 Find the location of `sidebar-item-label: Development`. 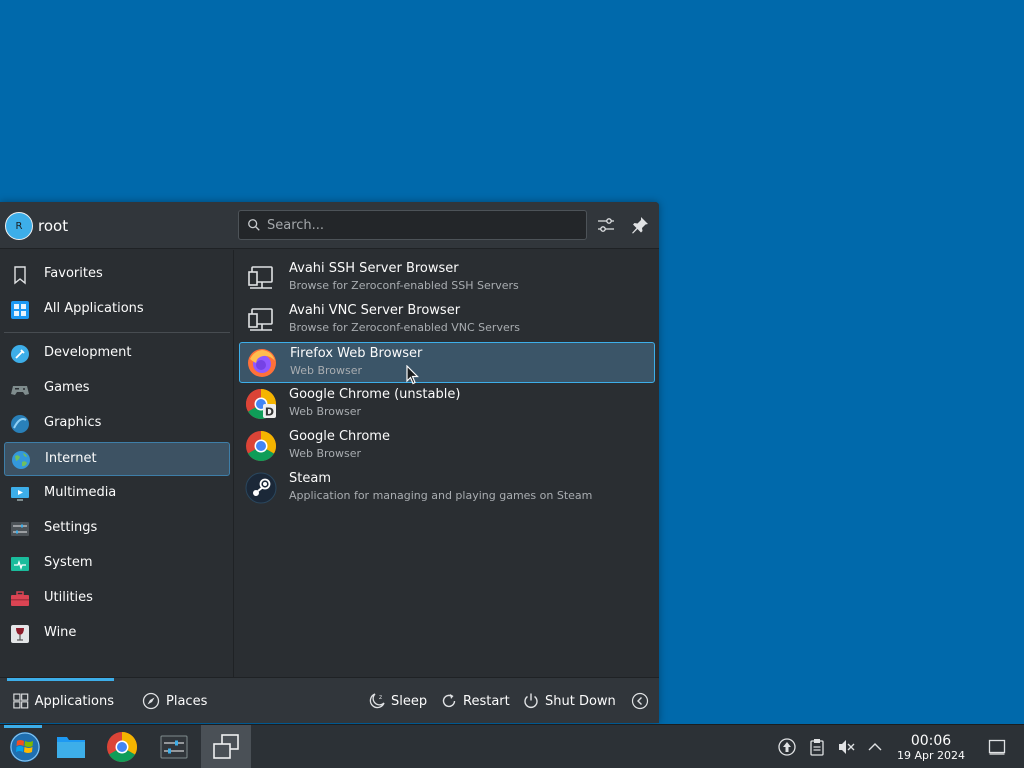

sidebar-item-label: Development is located at coordinates (88, 352).